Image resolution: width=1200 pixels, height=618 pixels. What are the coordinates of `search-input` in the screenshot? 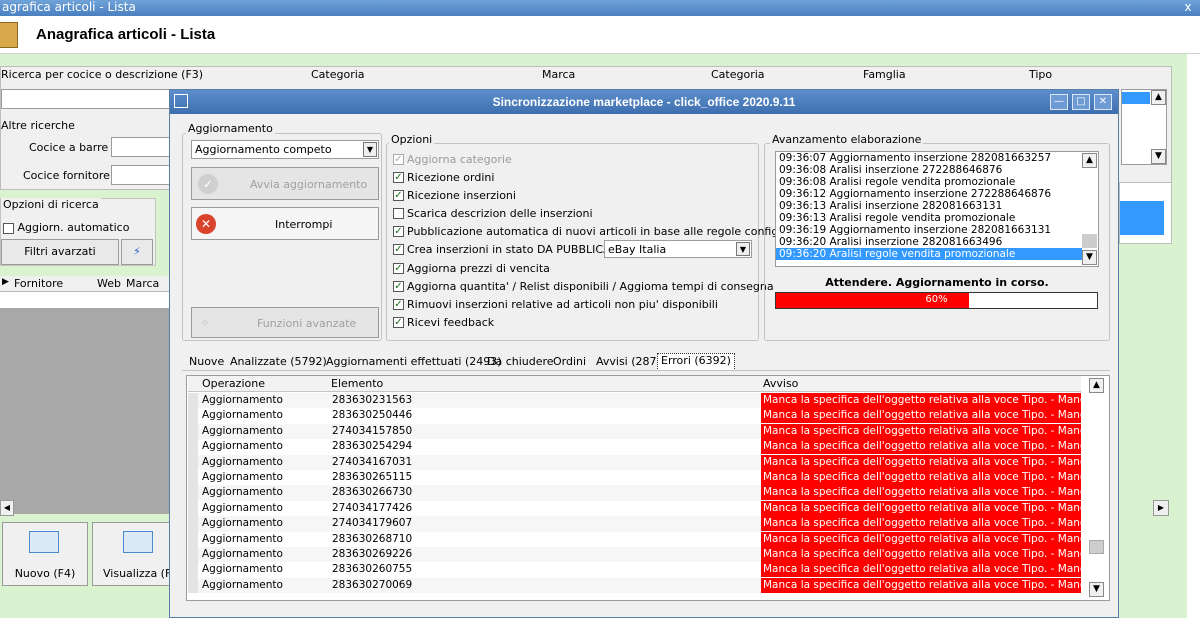 It's located at (86, 99).